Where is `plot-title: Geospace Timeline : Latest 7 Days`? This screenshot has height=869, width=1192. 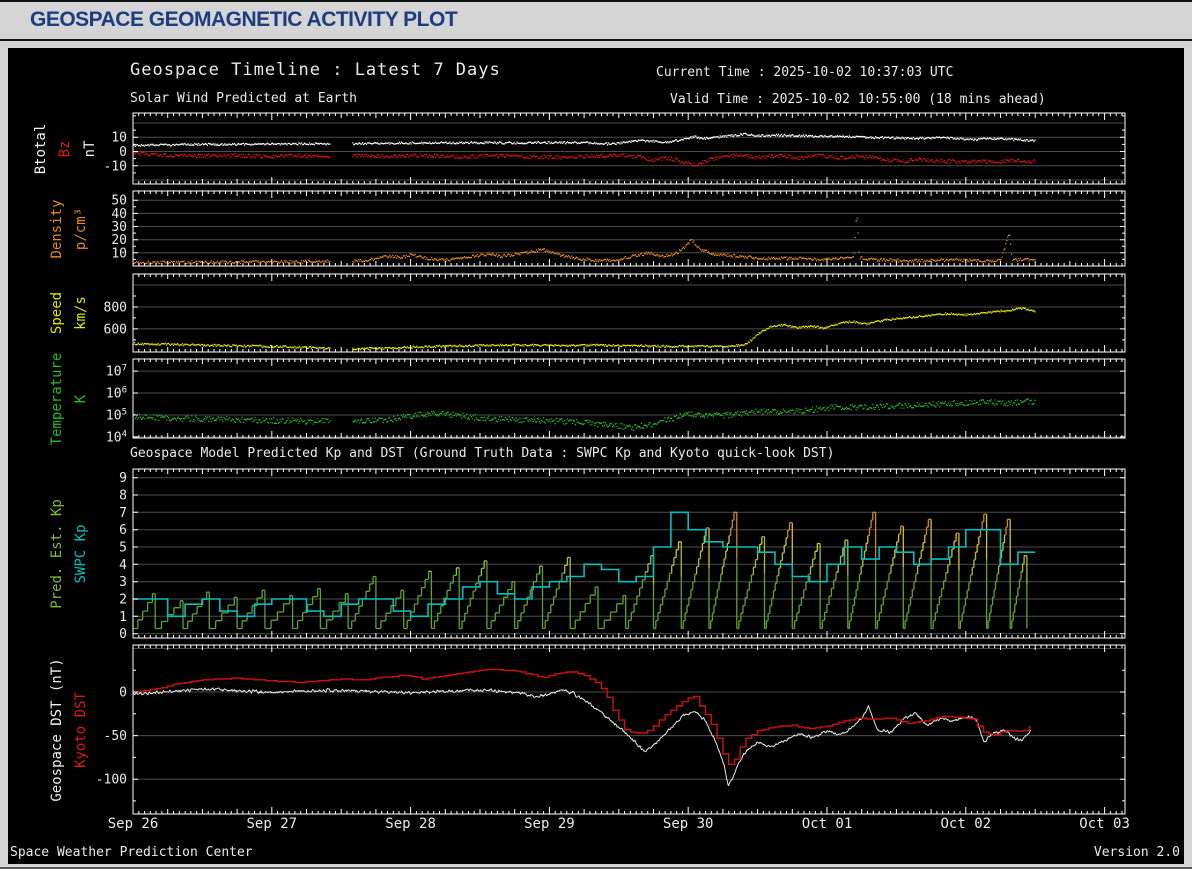 plot-title: Geospace Timeline : Latest 7 Days is located at coordinates (315, 70).